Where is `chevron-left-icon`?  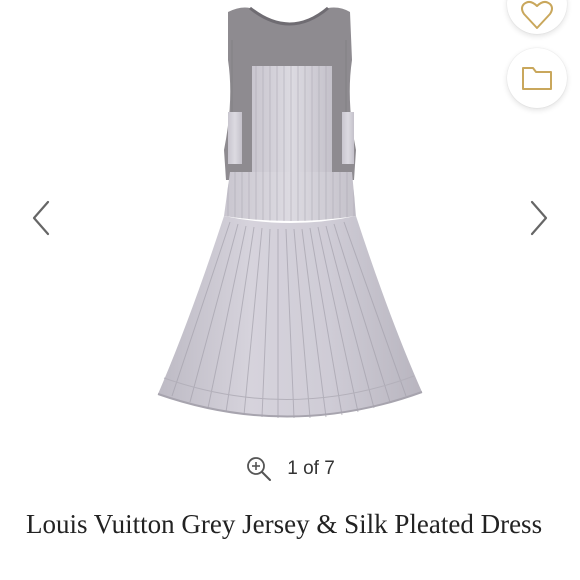 chevron-left-icon is located at coordinates (41, 218).